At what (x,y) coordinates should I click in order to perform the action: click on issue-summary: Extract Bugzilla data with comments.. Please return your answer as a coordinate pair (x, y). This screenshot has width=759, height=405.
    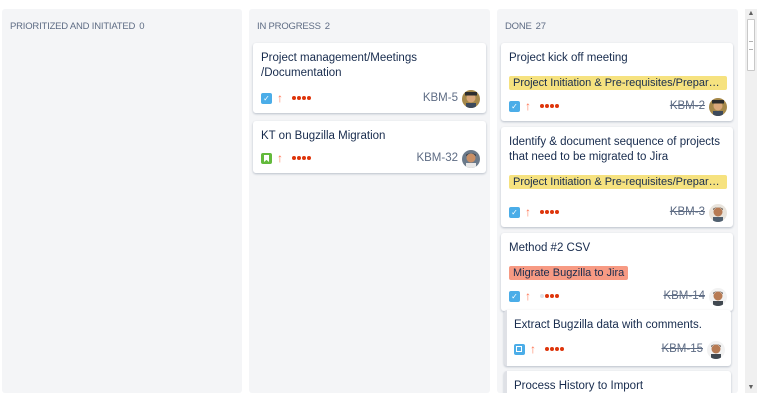
    Looking at the image, I should click on (608, 325).